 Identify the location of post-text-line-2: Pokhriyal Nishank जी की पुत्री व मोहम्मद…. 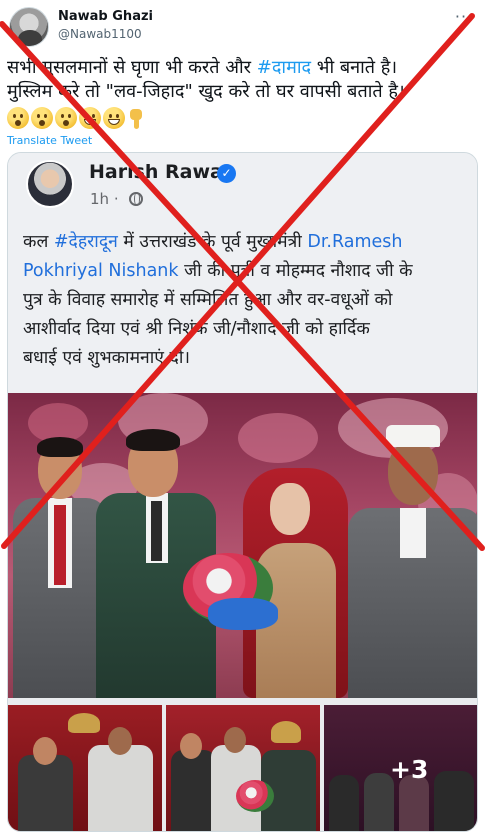
(218, 271).